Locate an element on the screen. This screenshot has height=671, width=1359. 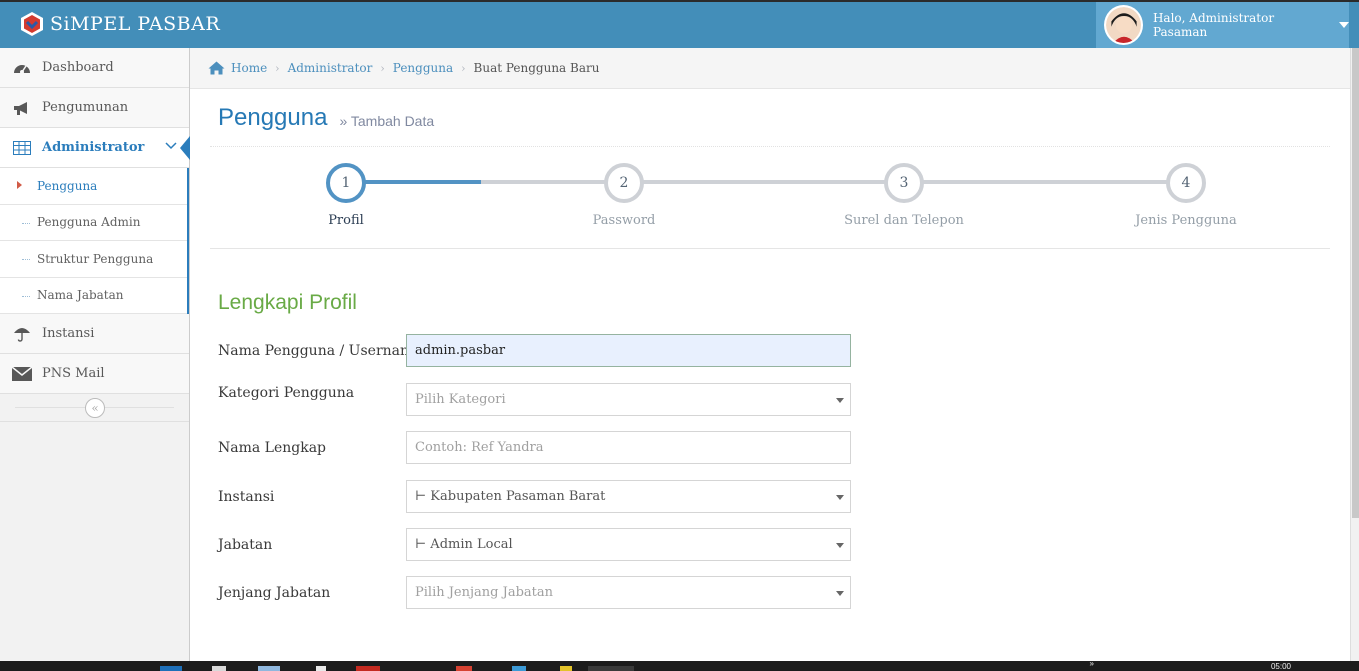
sidebar-item-label: Instansi is located at coordinates (68, 333).